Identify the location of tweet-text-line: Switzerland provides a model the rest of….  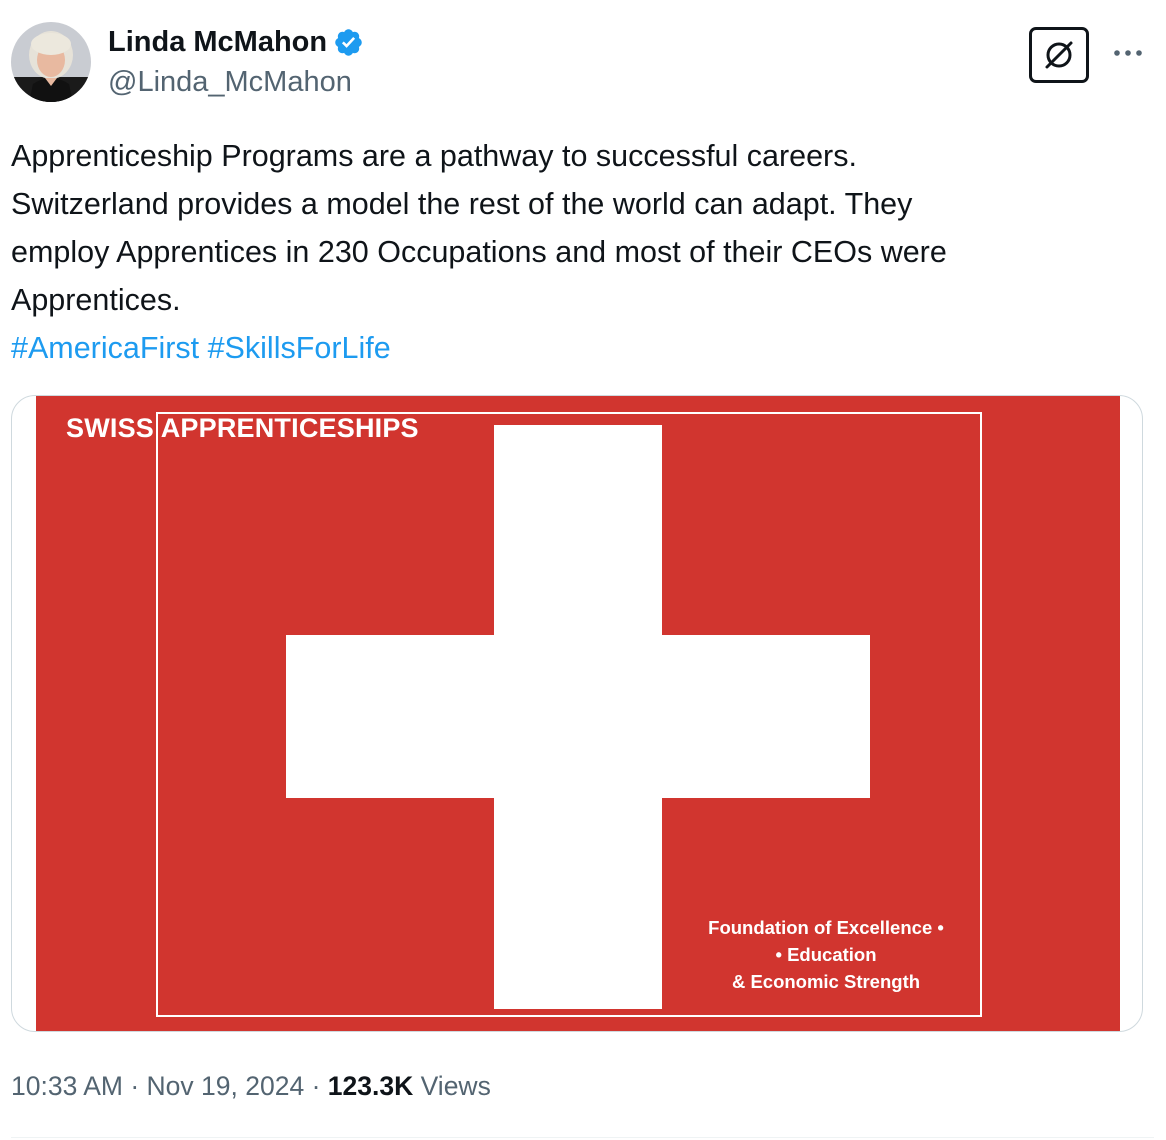
(462, 204).